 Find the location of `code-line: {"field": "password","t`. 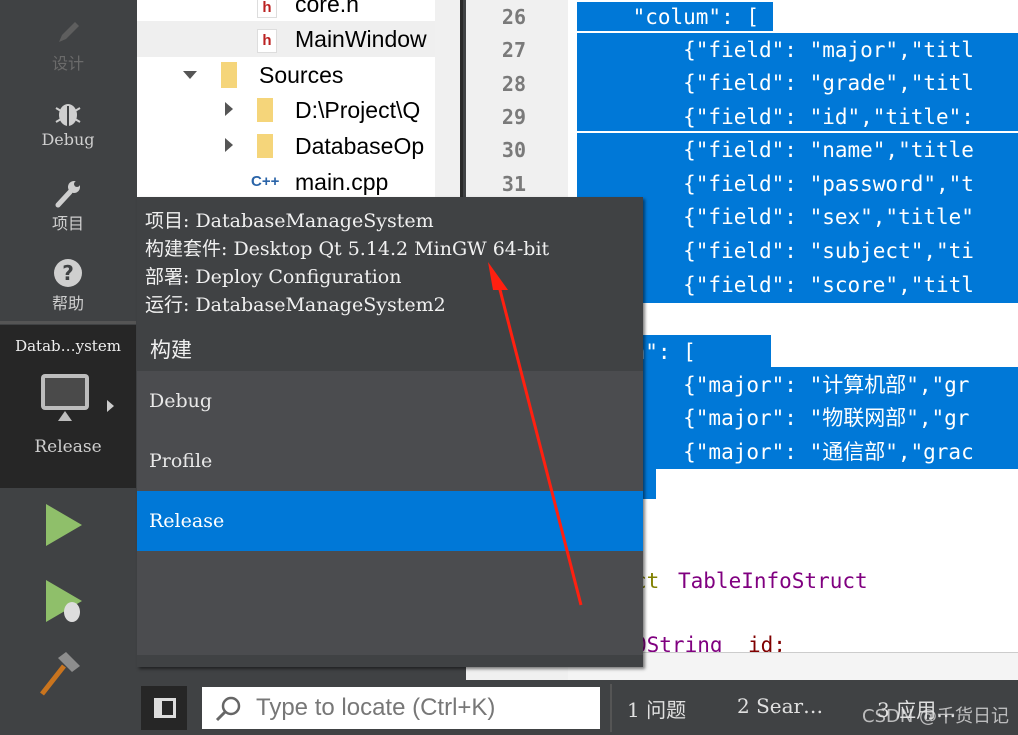

code-line: {"field": "password","t is located at coordinates (778, 184).